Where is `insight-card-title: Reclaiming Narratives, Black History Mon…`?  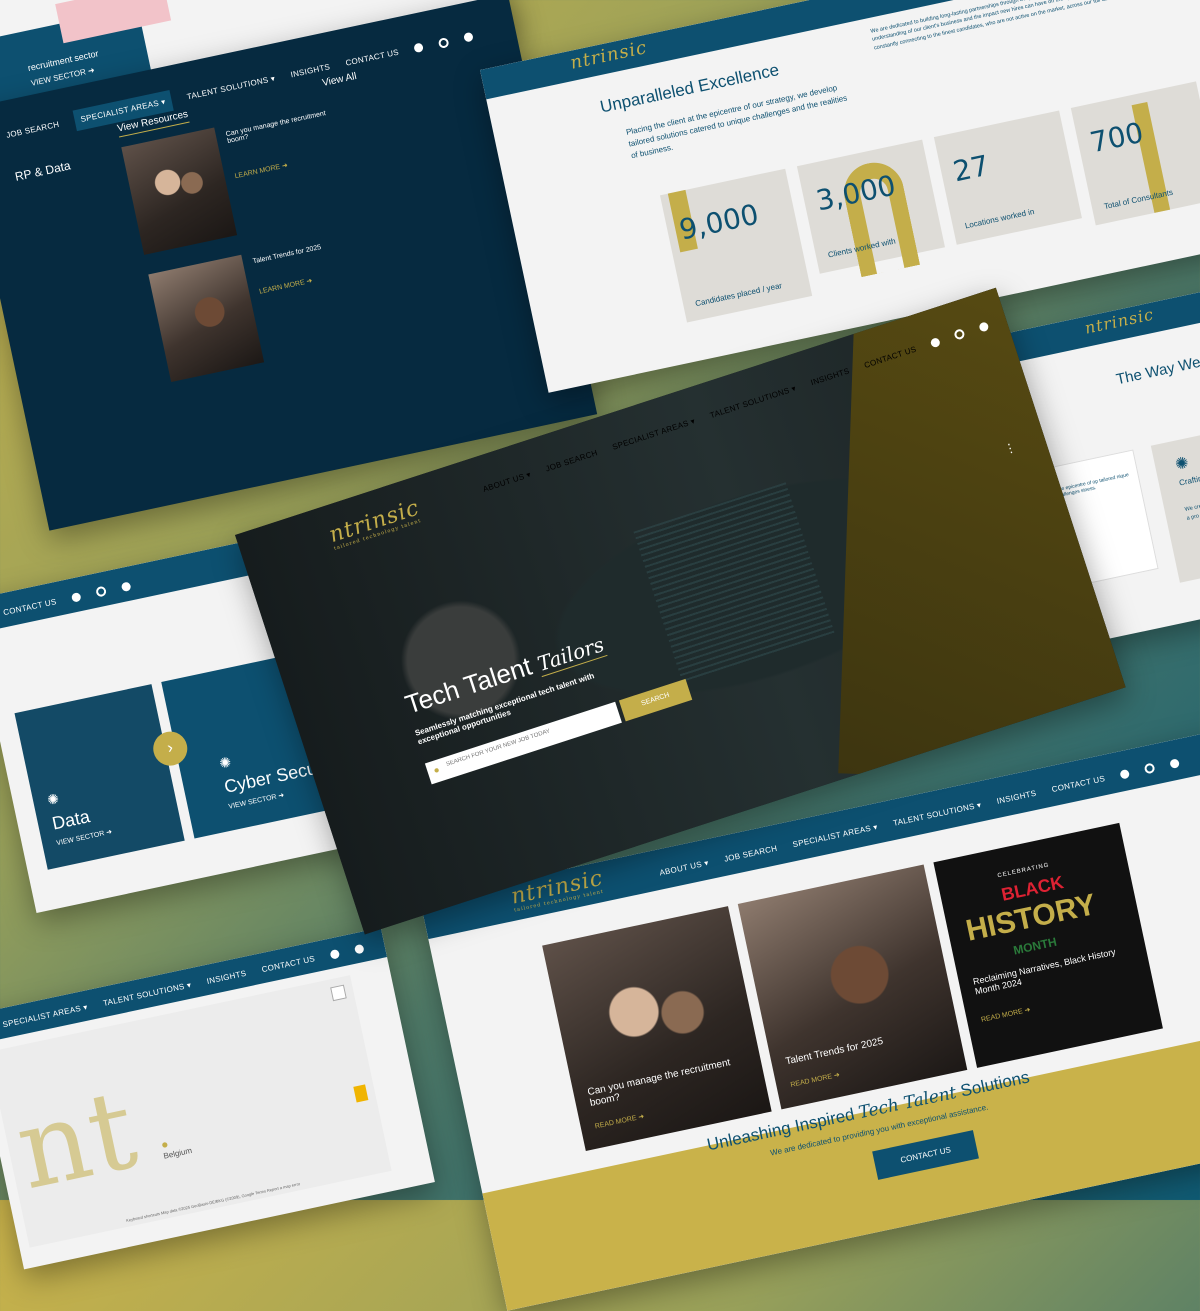
insight-card-title: Reclaiming Narratives, Black History Mon… is located at coordinates (1044, 971).